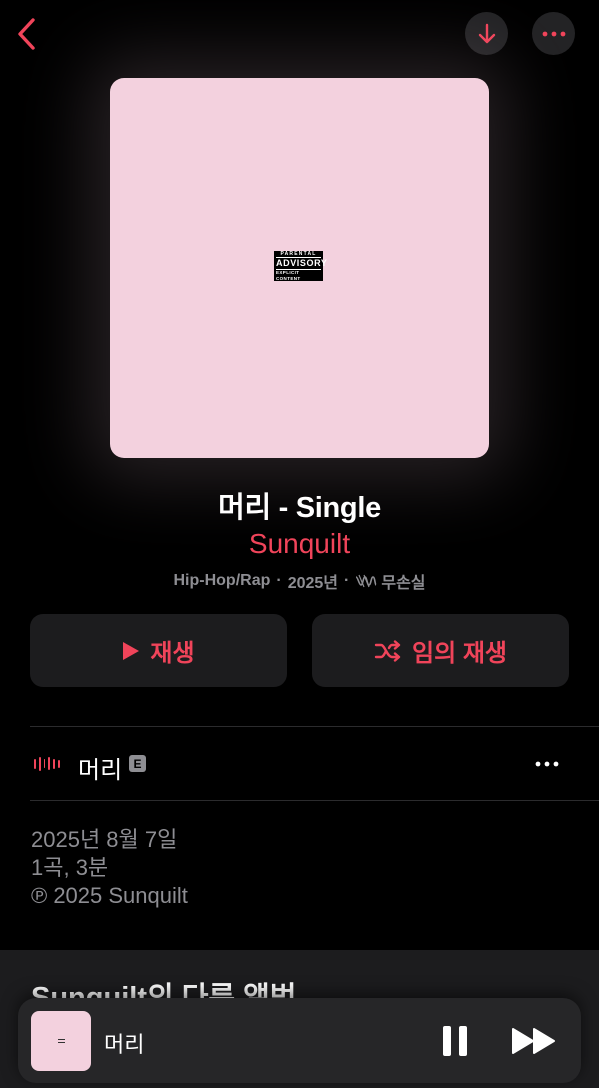 The height and width of the screenshot is (1088, 599). I want to click on track-count-duration: 1곡, 3분, so click(70, 867).